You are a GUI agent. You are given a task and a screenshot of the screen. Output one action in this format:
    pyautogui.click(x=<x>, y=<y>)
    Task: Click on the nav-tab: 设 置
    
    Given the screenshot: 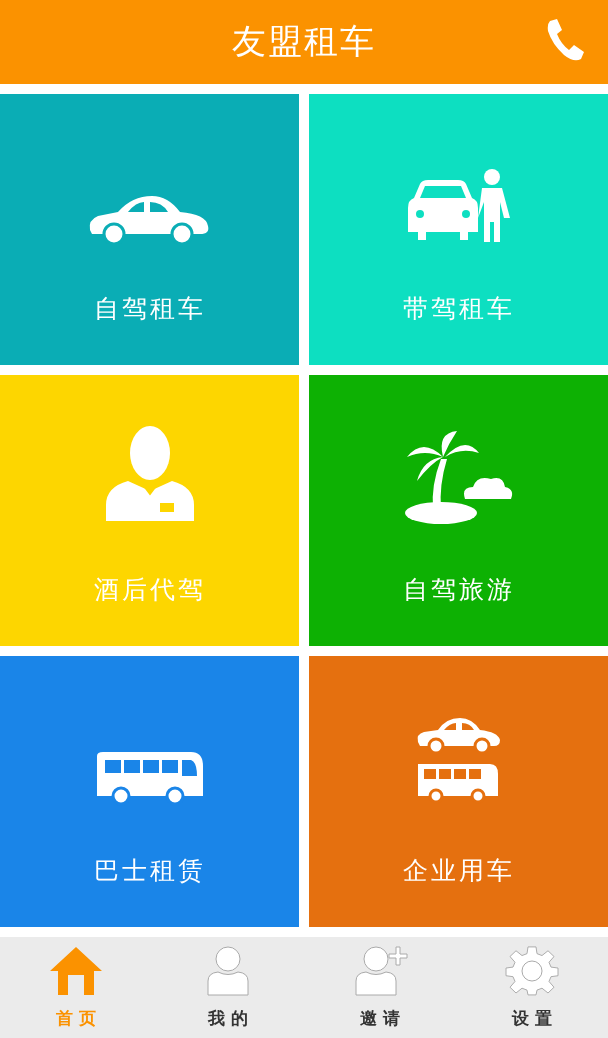 What is the action you would take?
    pyautogui.click(x=532, y=987)
    